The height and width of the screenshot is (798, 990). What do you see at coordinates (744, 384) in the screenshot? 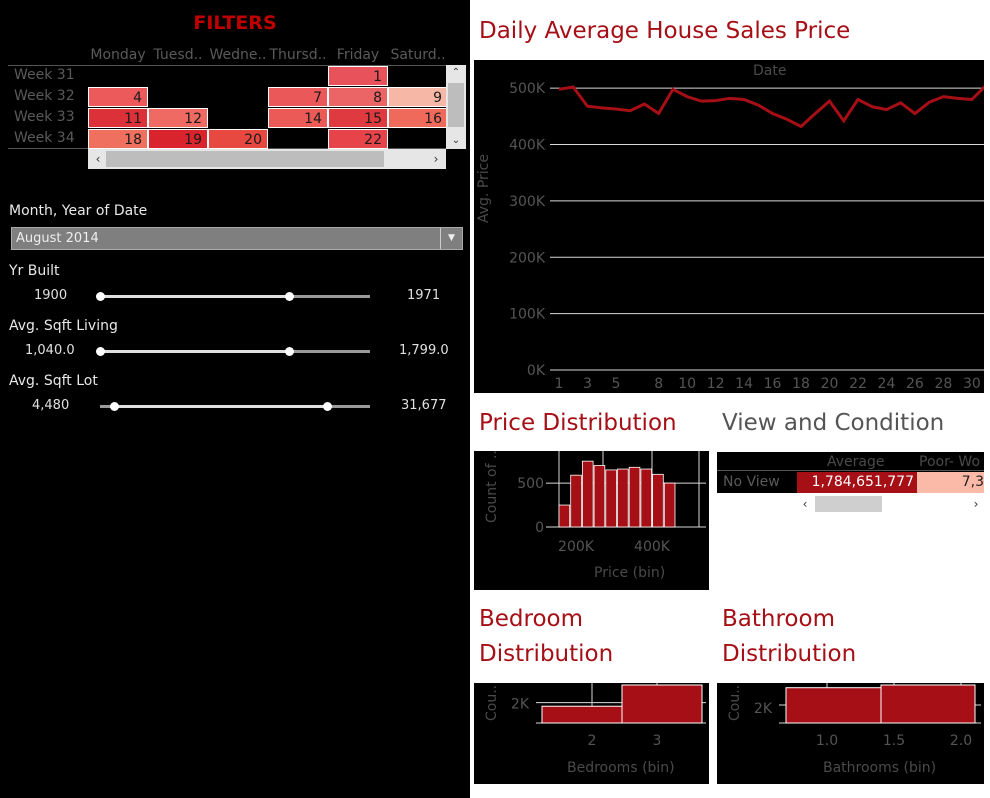
I see `x-tick-label: 14` at bounding box center [744, 384].